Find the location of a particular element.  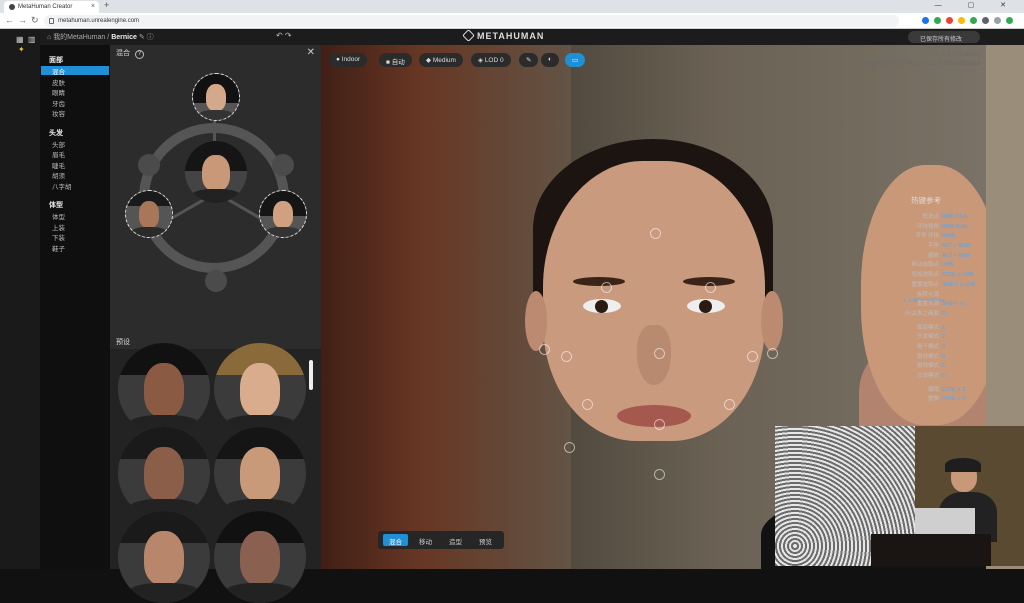

sparkle-icon: ✦ is located at coordinates (21, 49).